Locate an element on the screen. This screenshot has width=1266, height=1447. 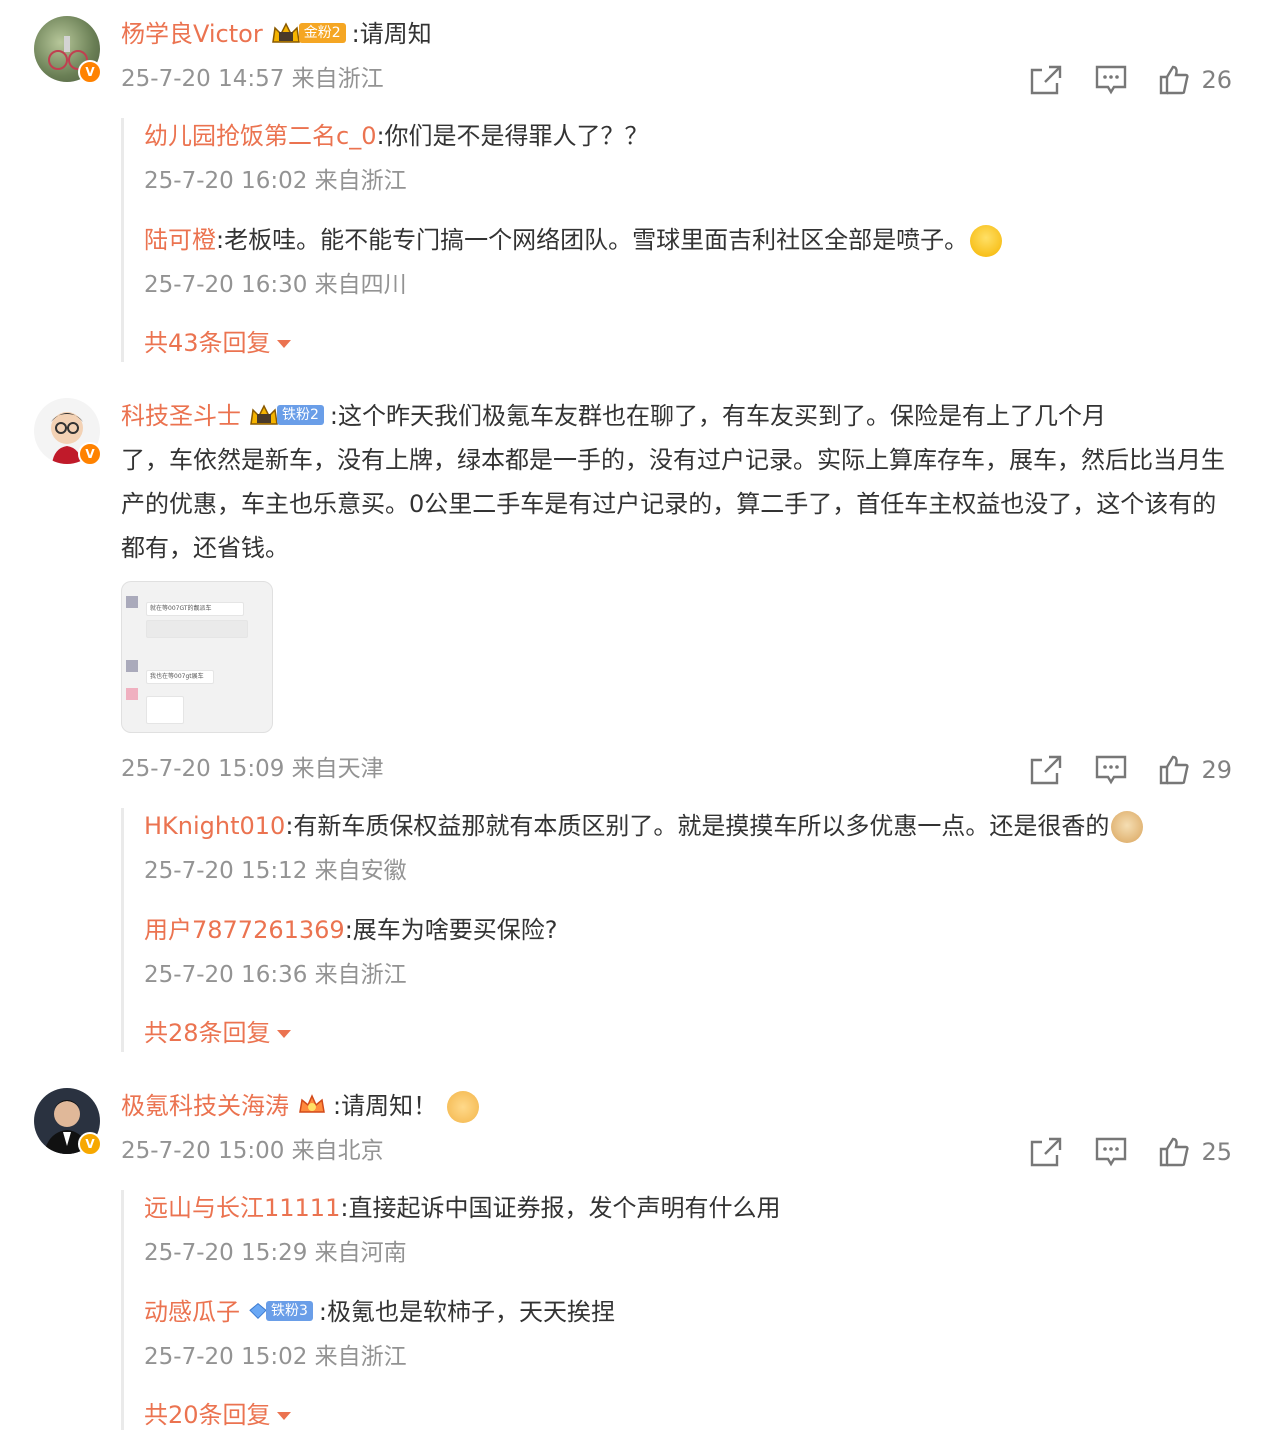
comment-text: :这个昨天我们极氪车友群也在聊了，有车友买到了。保险是有上了几个月 is located at coordinates (718, 416).